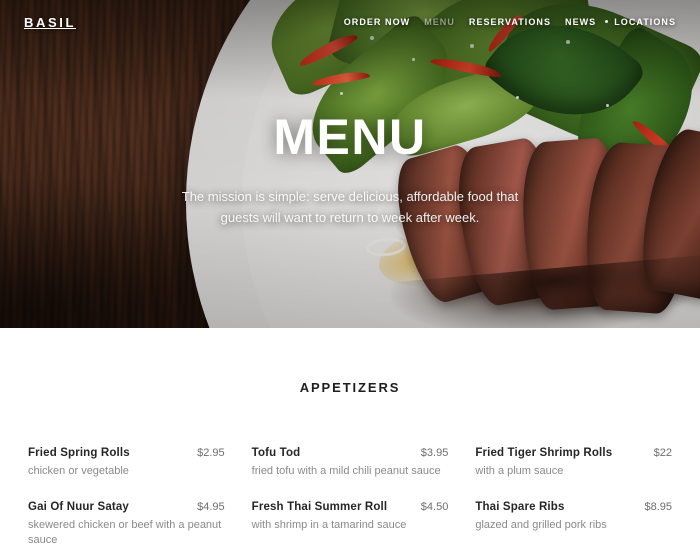 This screenshot has width=700, height=547. I want to click on menu-item-description: glazed and grilled pork ribs, so click(541, 525).